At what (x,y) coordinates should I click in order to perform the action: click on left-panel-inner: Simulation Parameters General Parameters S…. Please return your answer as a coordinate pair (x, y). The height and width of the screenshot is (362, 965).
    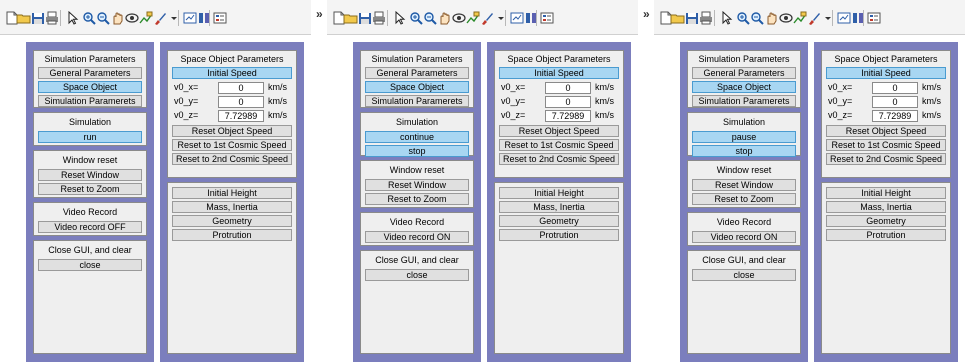
    Looking at the image, I should click on (744, 202).